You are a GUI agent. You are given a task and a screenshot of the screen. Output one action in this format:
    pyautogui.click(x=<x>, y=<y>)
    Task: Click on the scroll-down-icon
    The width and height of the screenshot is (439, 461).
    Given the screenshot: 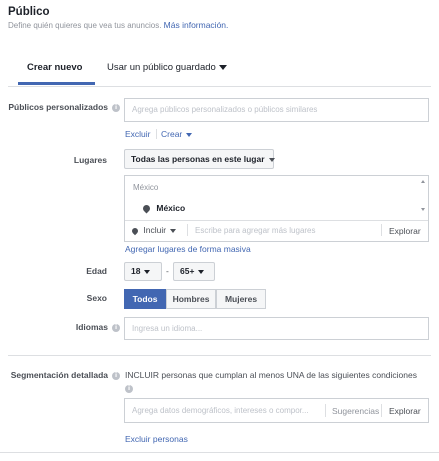 What is the action you would take?
    pyautogui.click(x=423, y=209)
    